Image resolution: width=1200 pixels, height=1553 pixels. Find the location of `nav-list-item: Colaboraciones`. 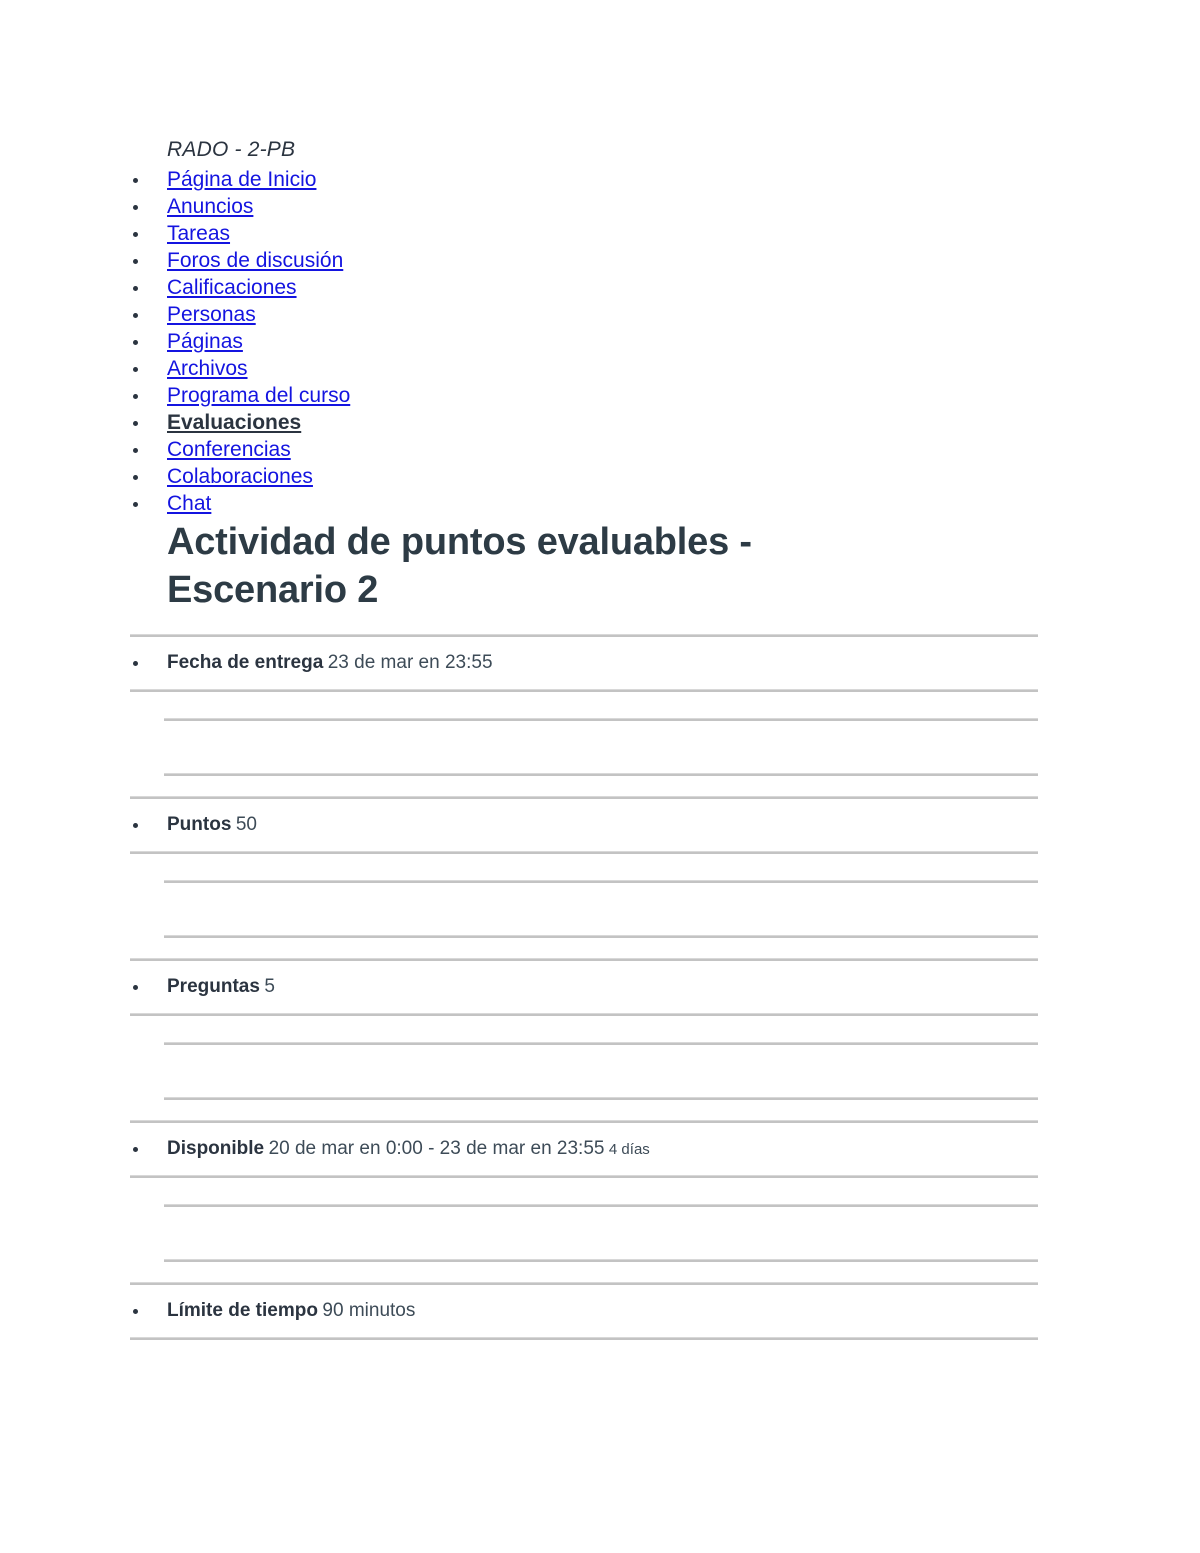

nav-list-item: Colaboraciones is located at coordinates (175, 476).